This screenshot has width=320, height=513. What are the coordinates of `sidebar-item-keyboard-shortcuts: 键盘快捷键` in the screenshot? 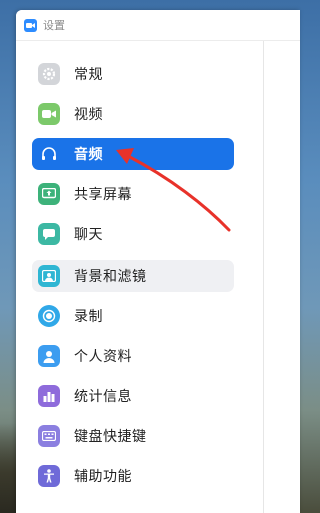 It's located at (133, 436).